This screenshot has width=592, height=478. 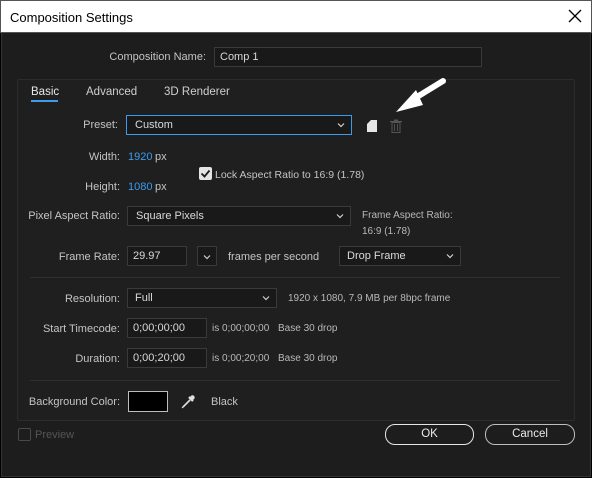 What do you see at coordinates (81, 329) in the screenshot?
I see `start-timecode-label: Start Timecode:` at bounding box center [81, 329].